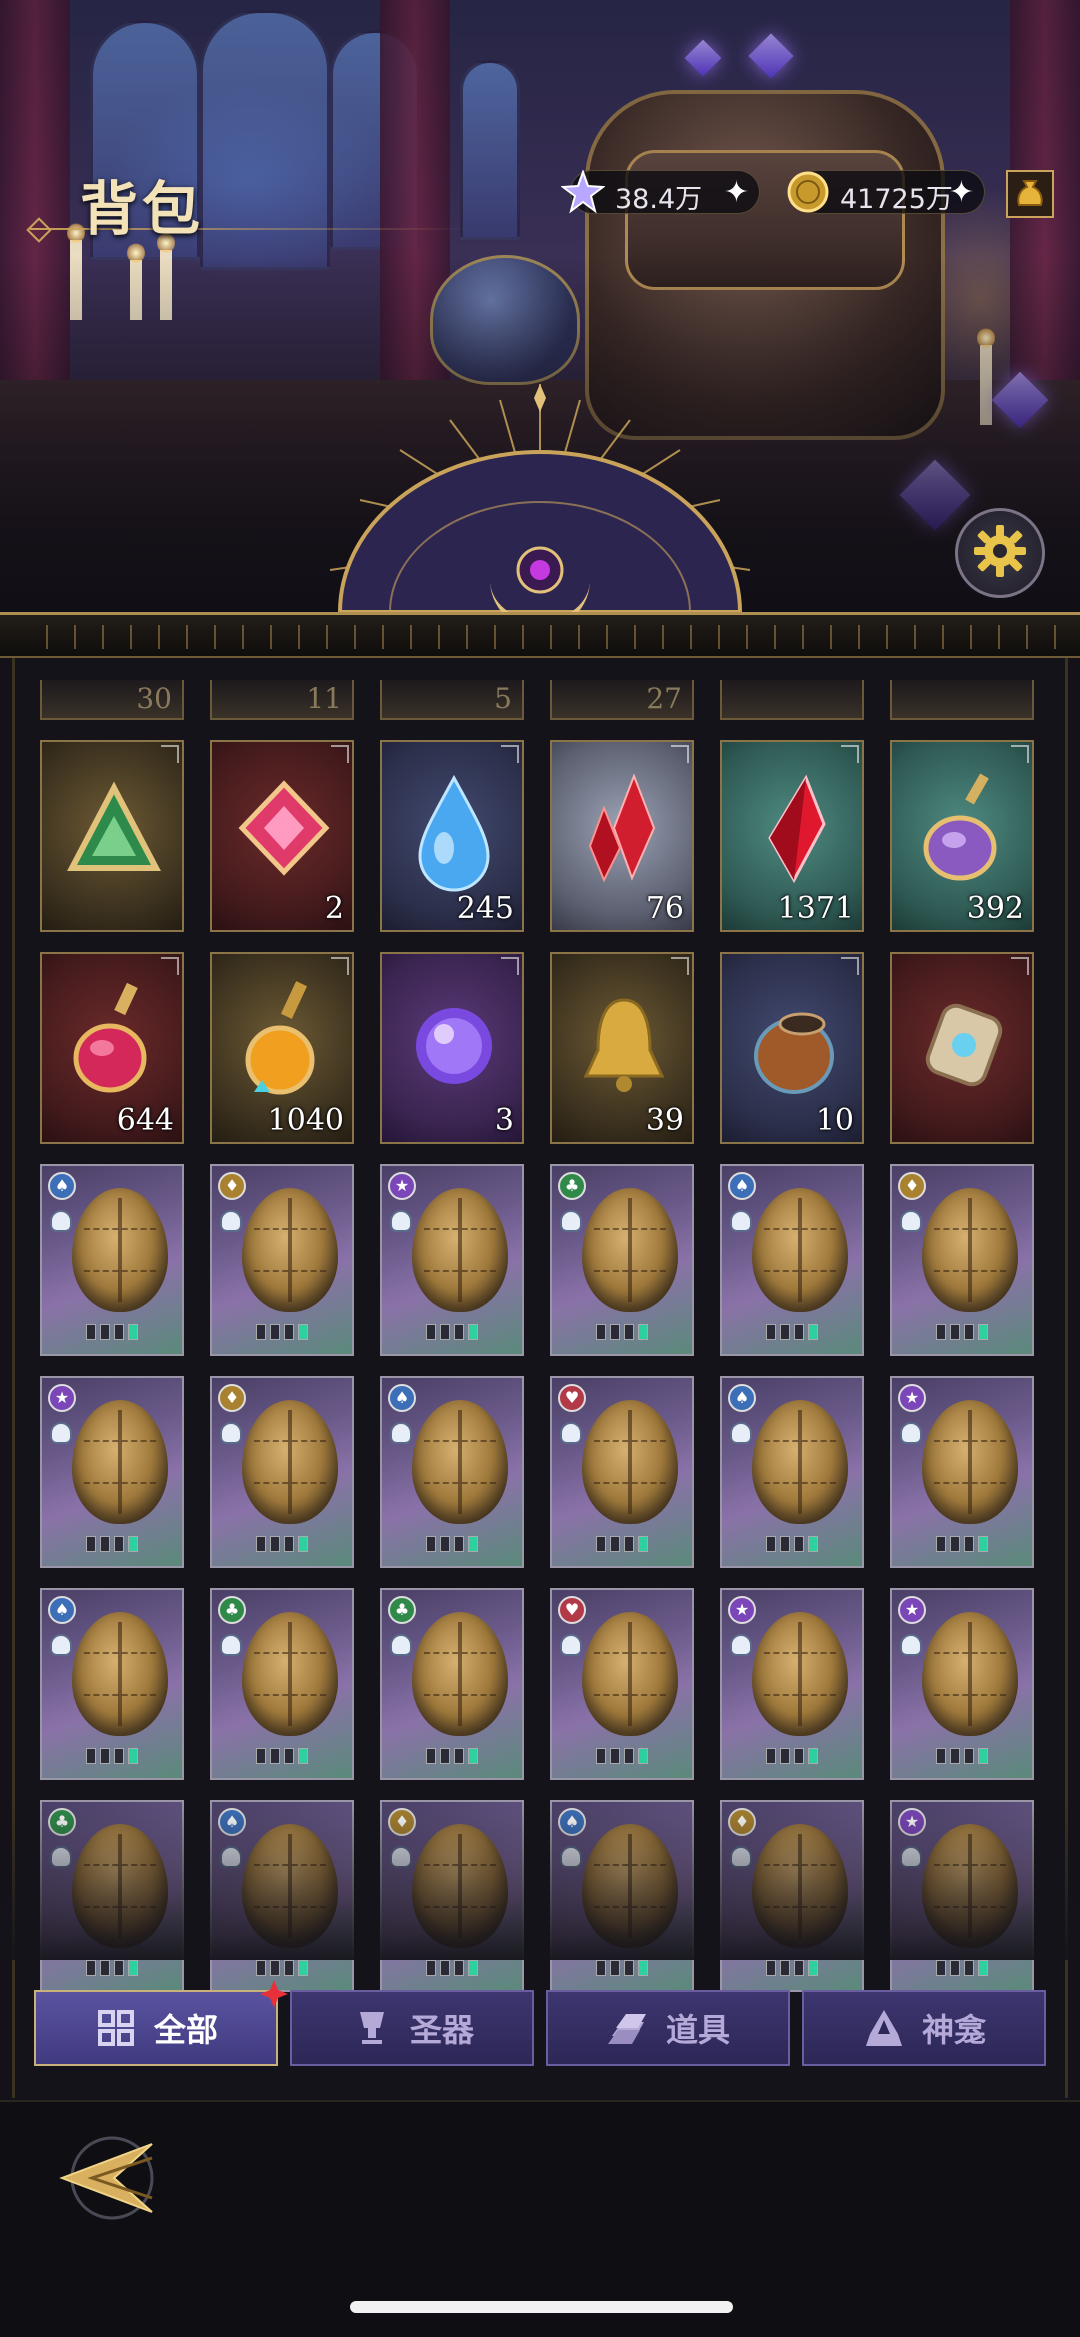  Describe the element at coordinates (112, 836) in the screenshot. I see `item-slot-green-rune` at that location.